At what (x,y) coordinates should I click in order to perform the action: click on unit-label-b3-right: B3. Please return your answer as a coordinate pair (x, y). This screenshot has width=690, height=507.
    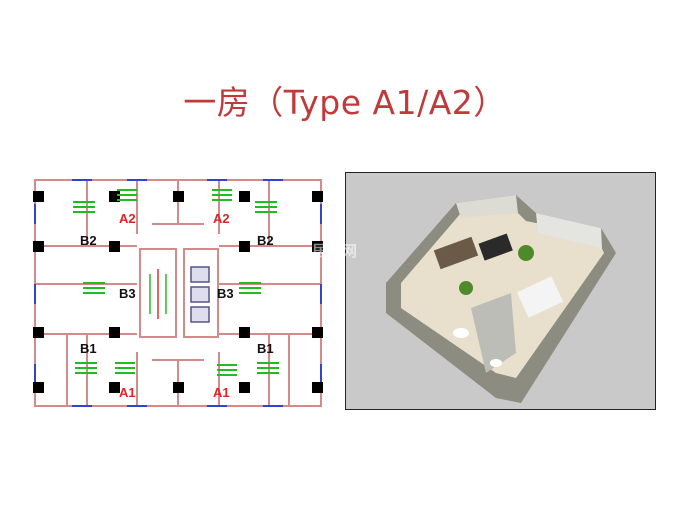
    Looking at the image, I should click on (225, 293).